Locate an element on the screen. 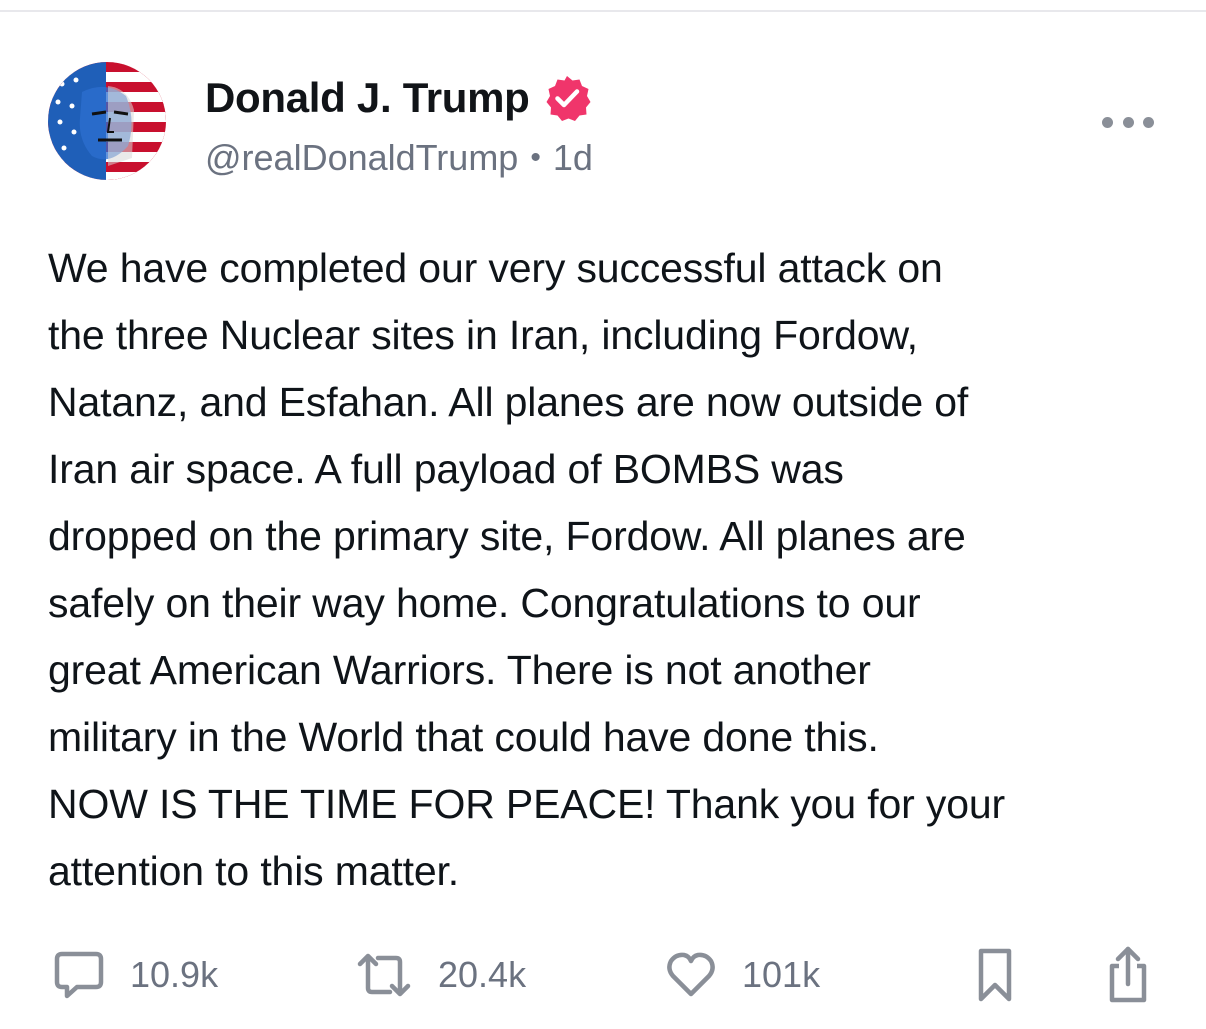  bookmark-button is located at coordinates (995, 975).